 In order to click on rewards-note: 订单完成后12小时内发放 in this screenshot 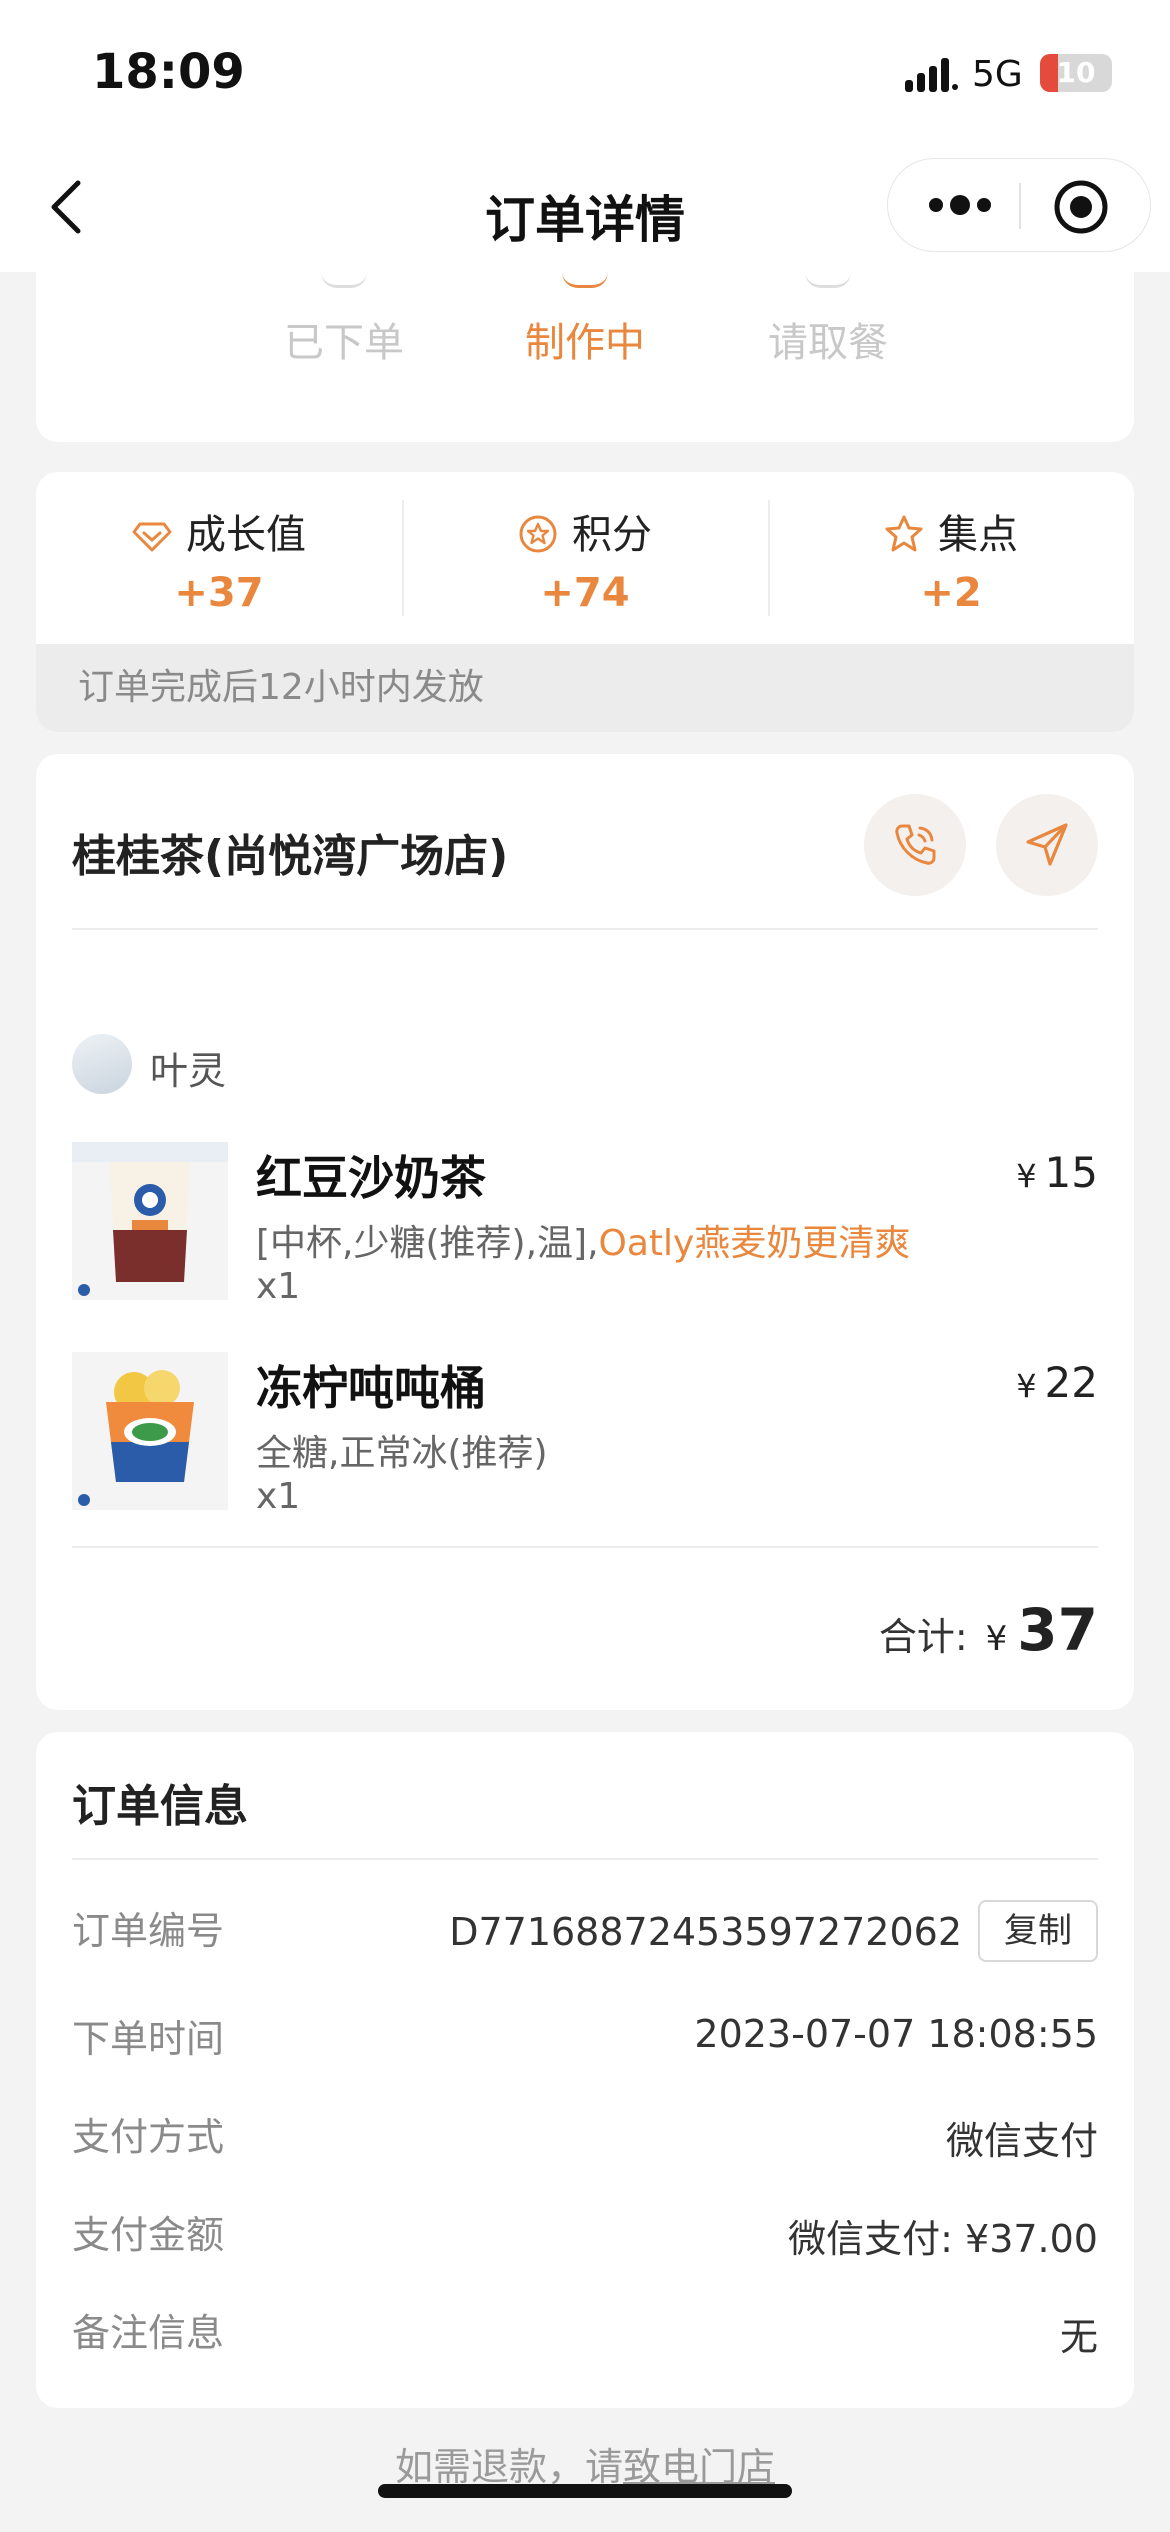, I will do `click(585, 688)`.